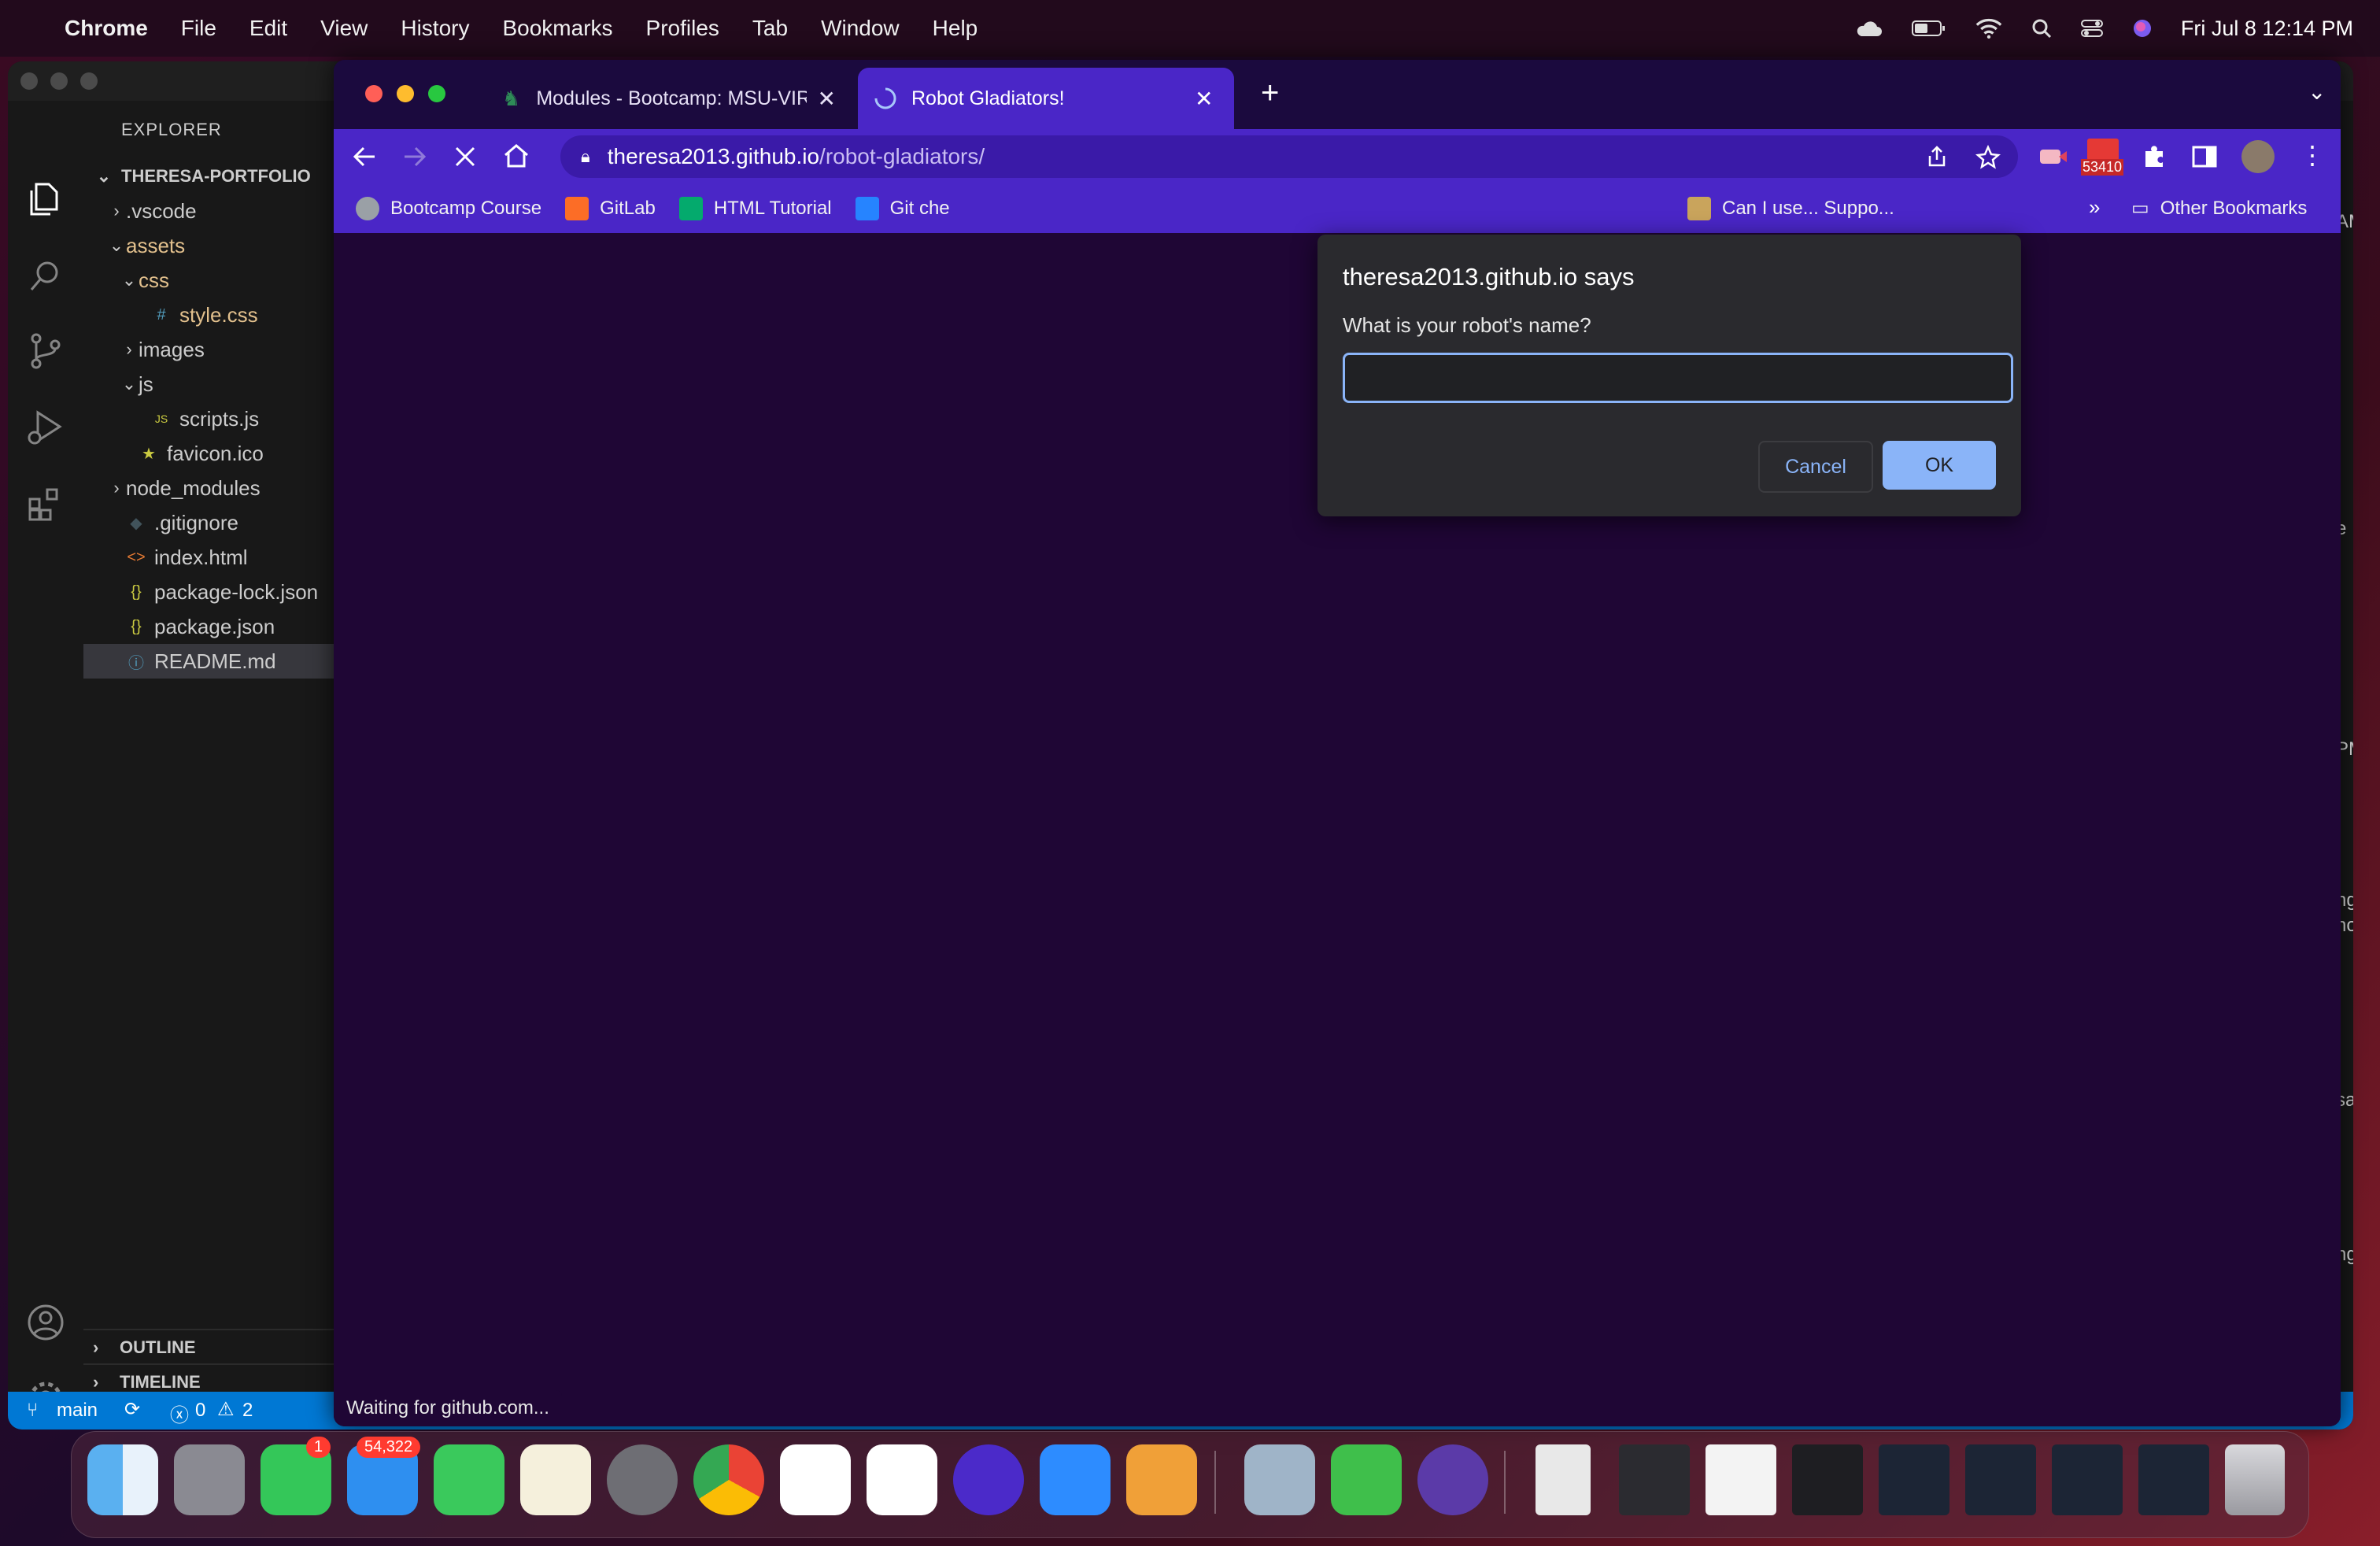 This screenshot has width=2380, height=1546. What do you see at coordinates (209, 211) in the screenshot?
I see `file-tree-item: › .vscode` at bounding box center [209, 211].